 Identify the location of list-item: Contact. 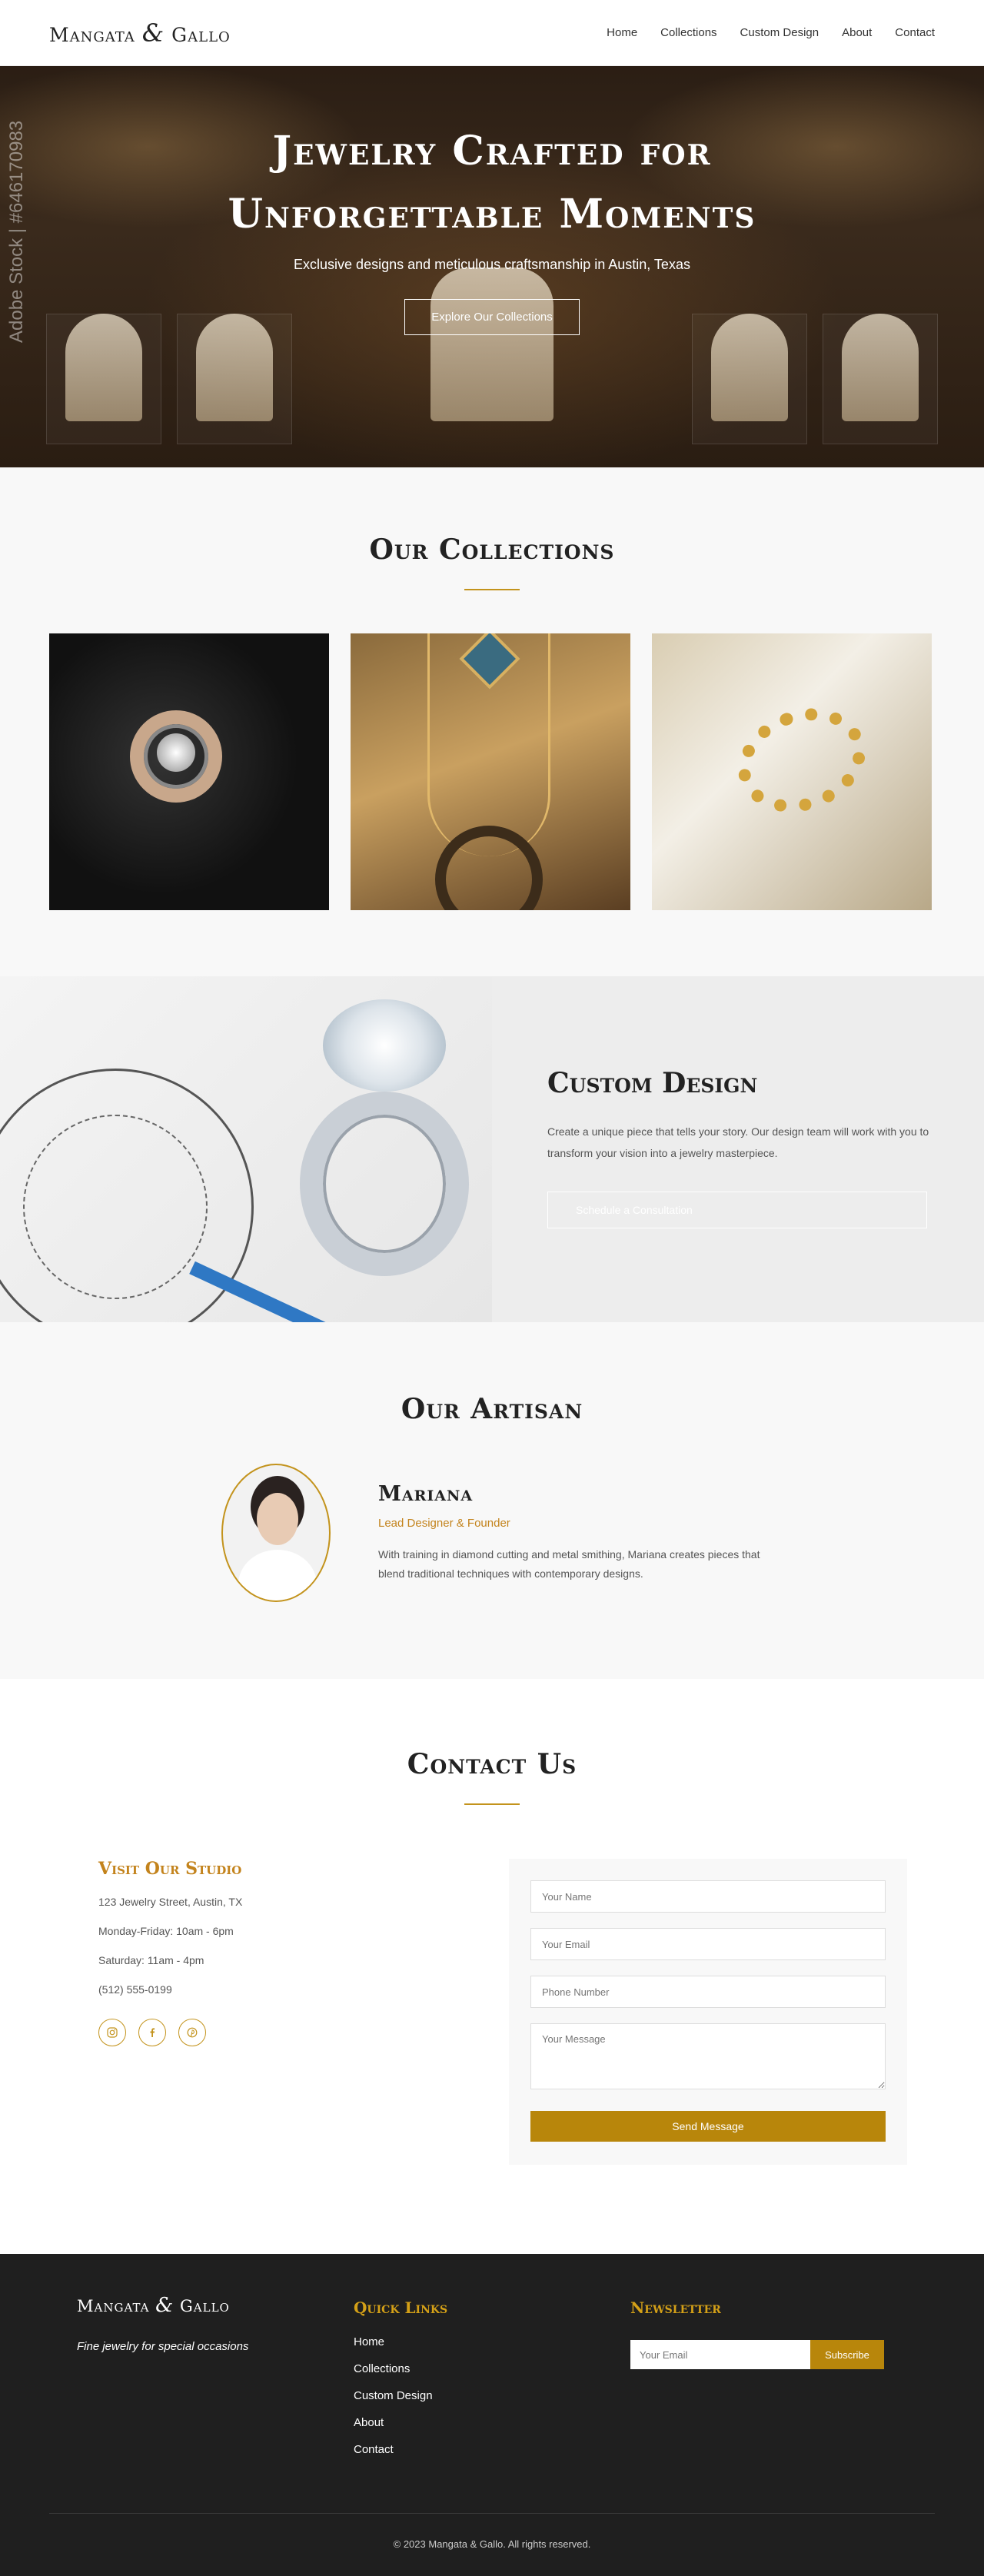
(492, 2449).